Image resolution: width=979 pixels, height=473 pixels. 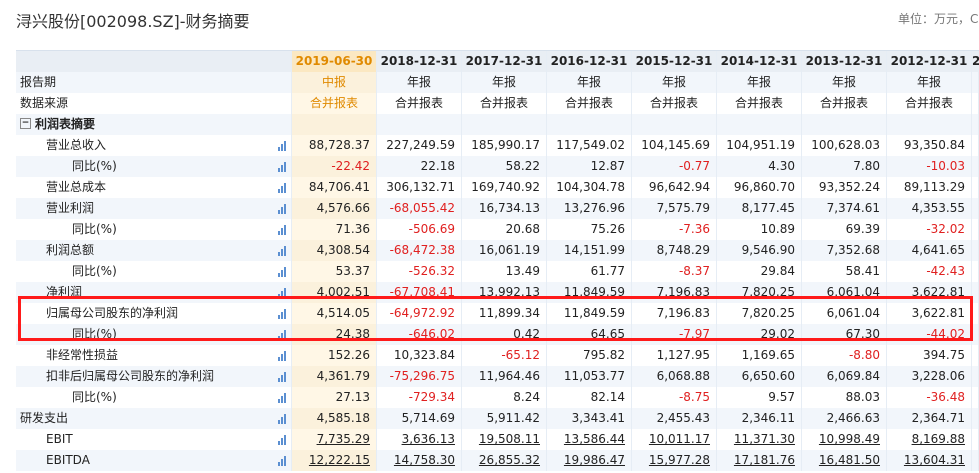 What do you see at coordinates (844, 61) in the screenshot?
I see `period-header: 2013-12-31` at bounding box center [844, 61].